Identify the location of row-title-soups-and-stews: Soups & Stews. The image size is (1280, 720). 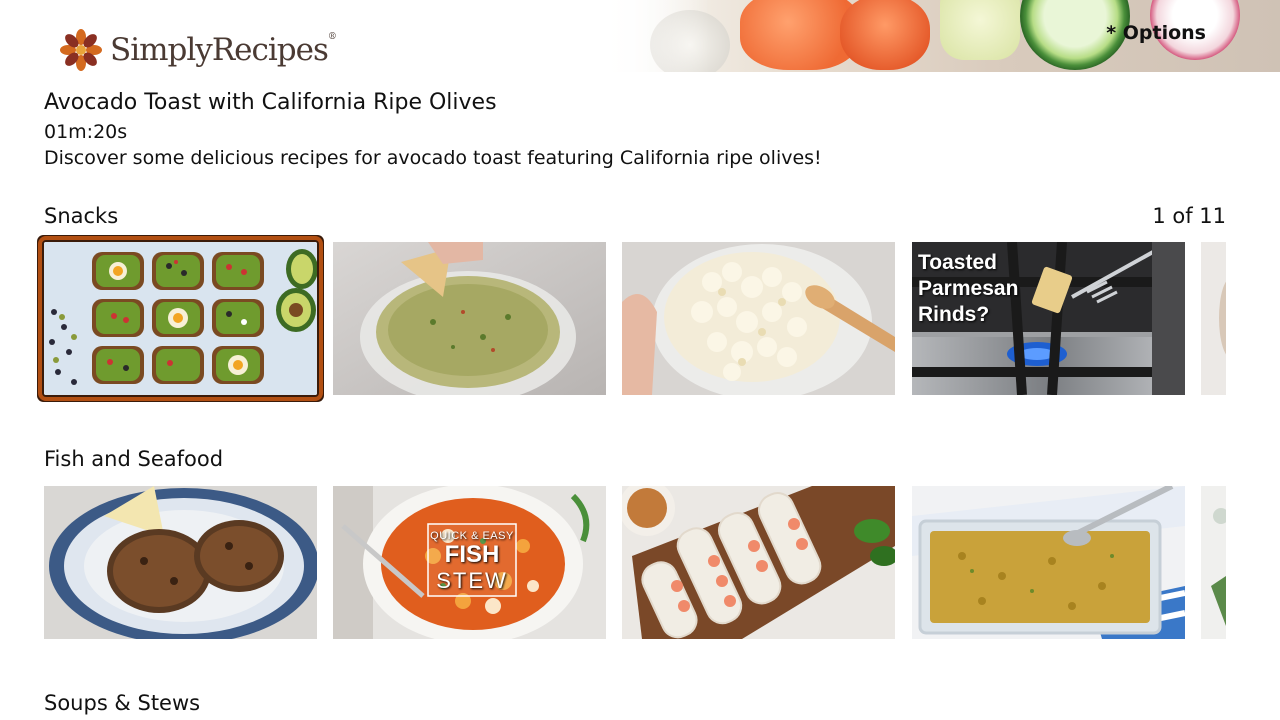
(122, 703).